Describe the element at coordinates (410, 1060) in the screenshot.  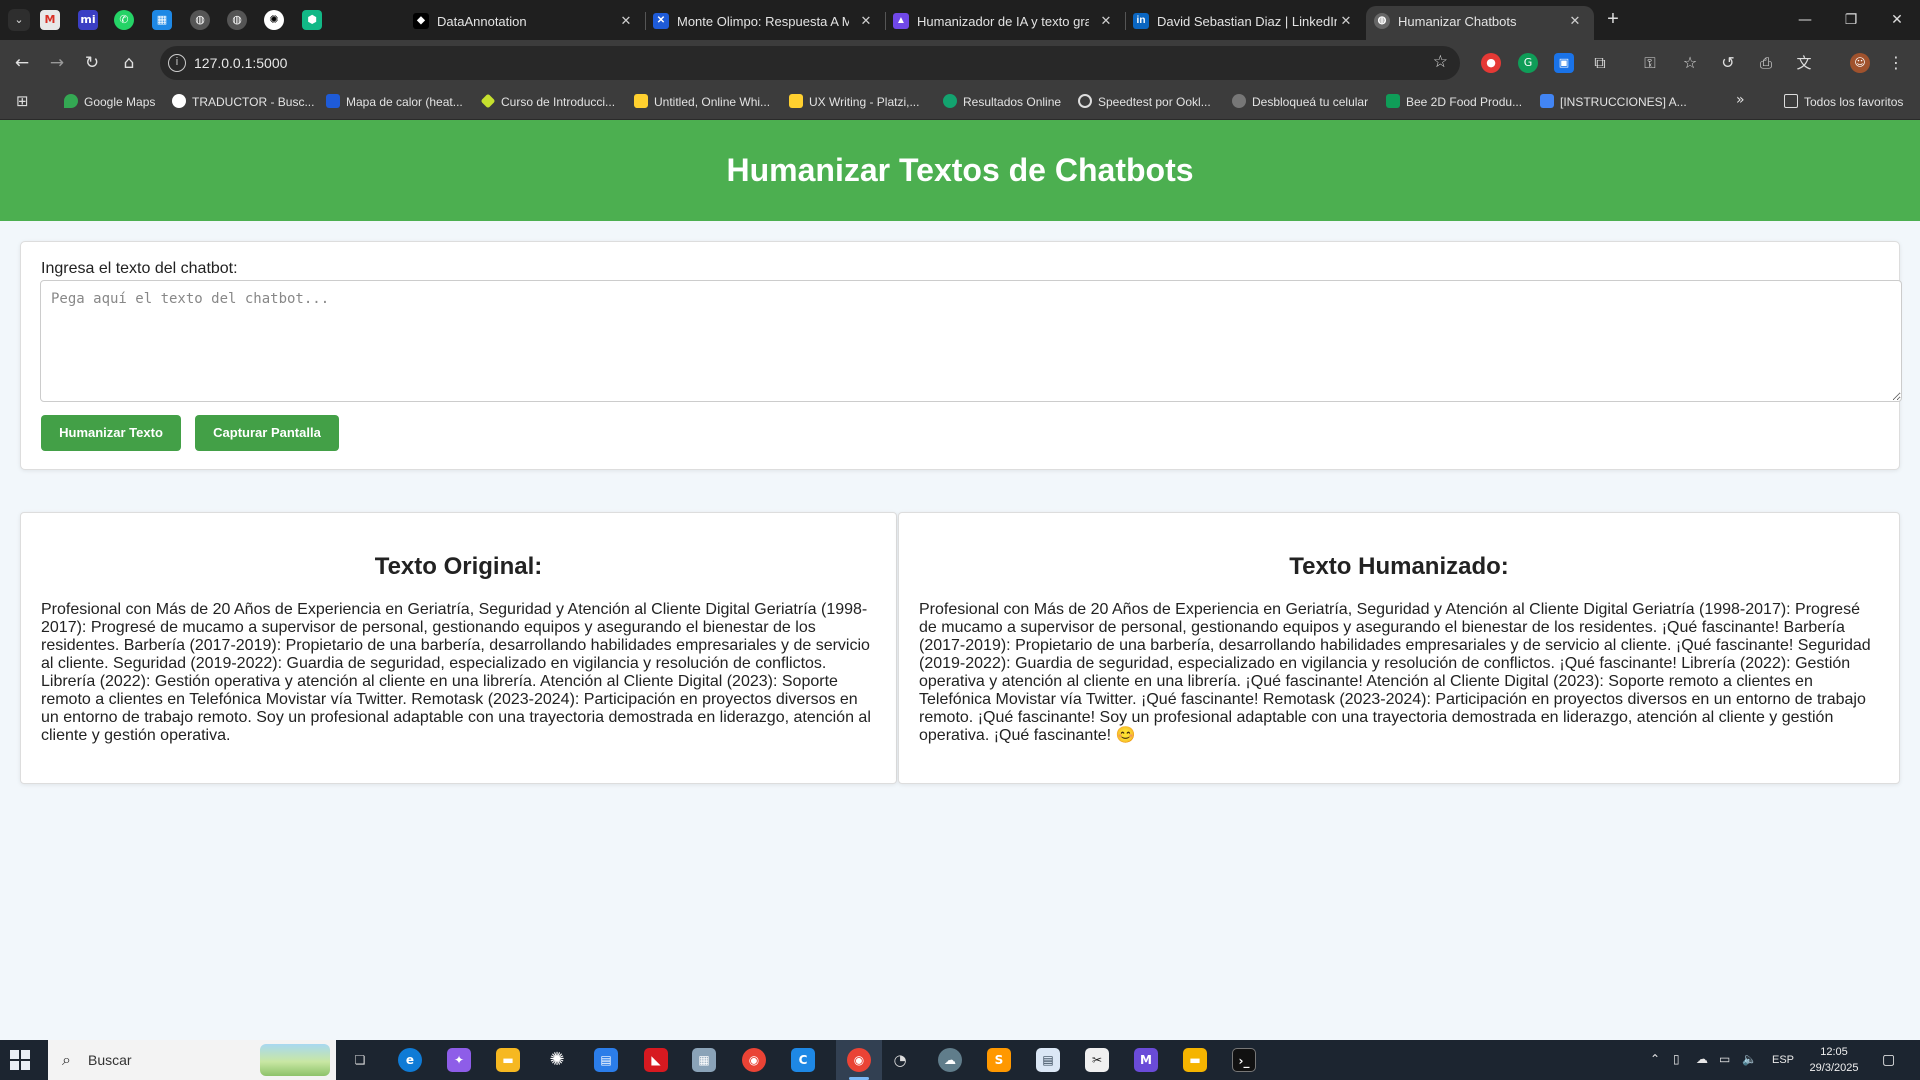
I see `edge-icon: e` at that location.